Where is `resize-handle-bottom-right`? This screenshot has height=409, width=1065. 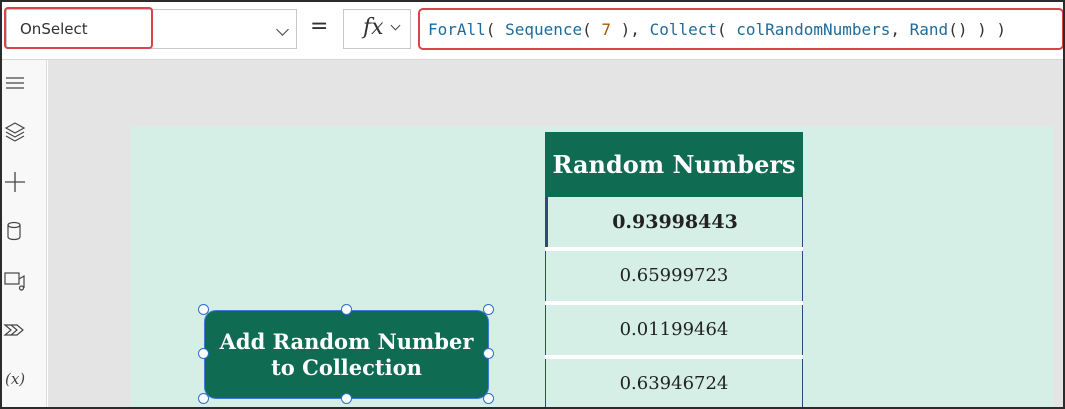 resize-handle-bottom-right is located at coordinates (488, 398).